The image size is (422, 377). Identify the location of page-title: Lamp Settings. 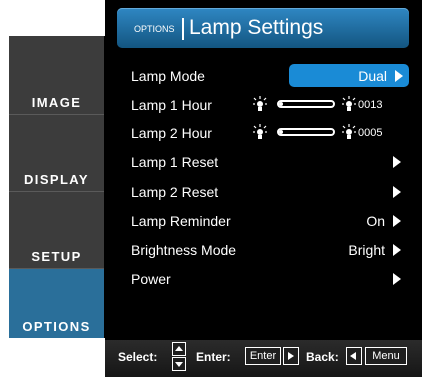
(256, 27).